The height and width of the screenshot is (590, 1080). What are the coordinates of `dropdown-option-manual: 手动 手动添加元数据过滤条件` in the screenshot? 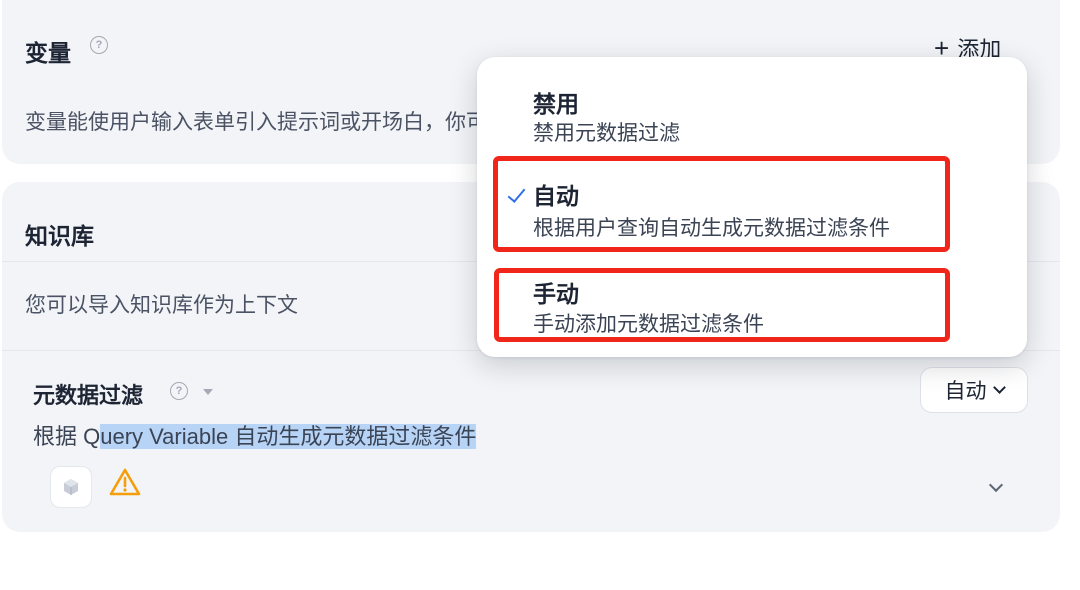 It's located at (752, 307).